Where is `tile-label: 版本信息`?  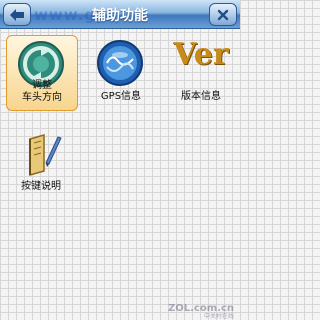 tile-label: 版本信息 is located at coordinates (201, 96).